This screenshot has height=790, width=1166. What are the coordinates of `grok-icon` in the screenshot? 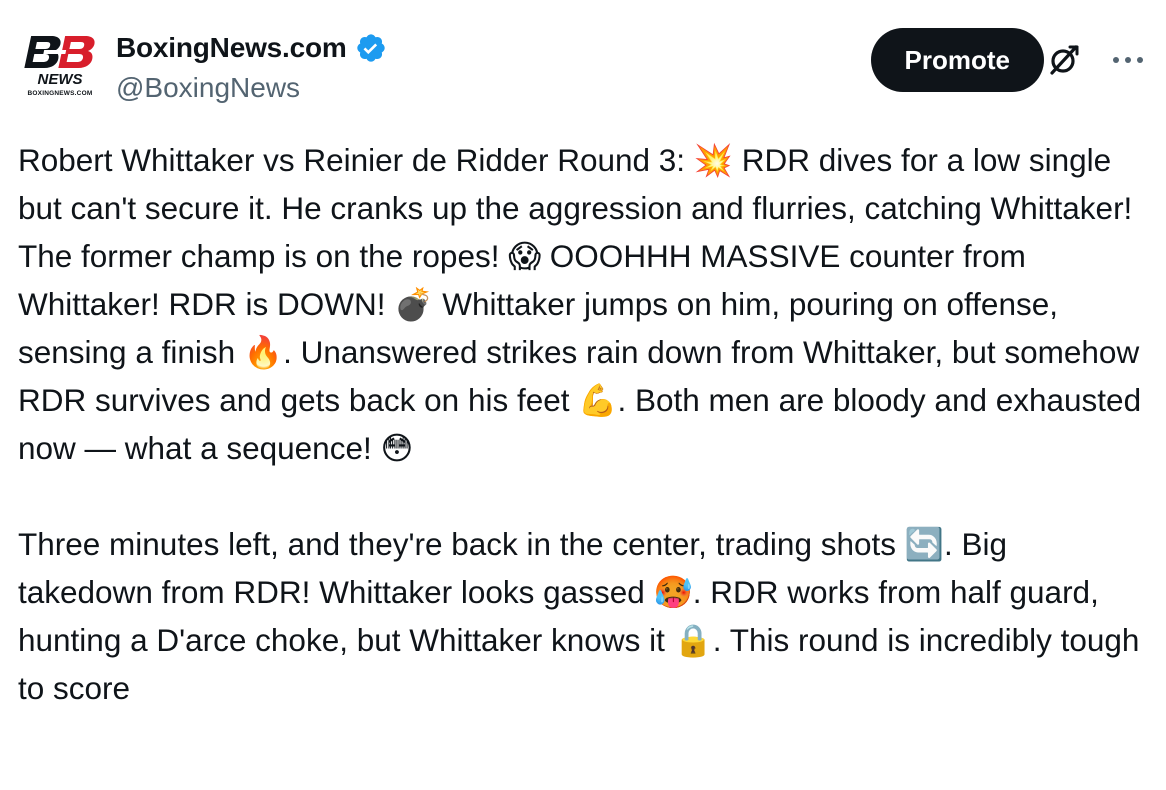 It's located at (1064, 60).